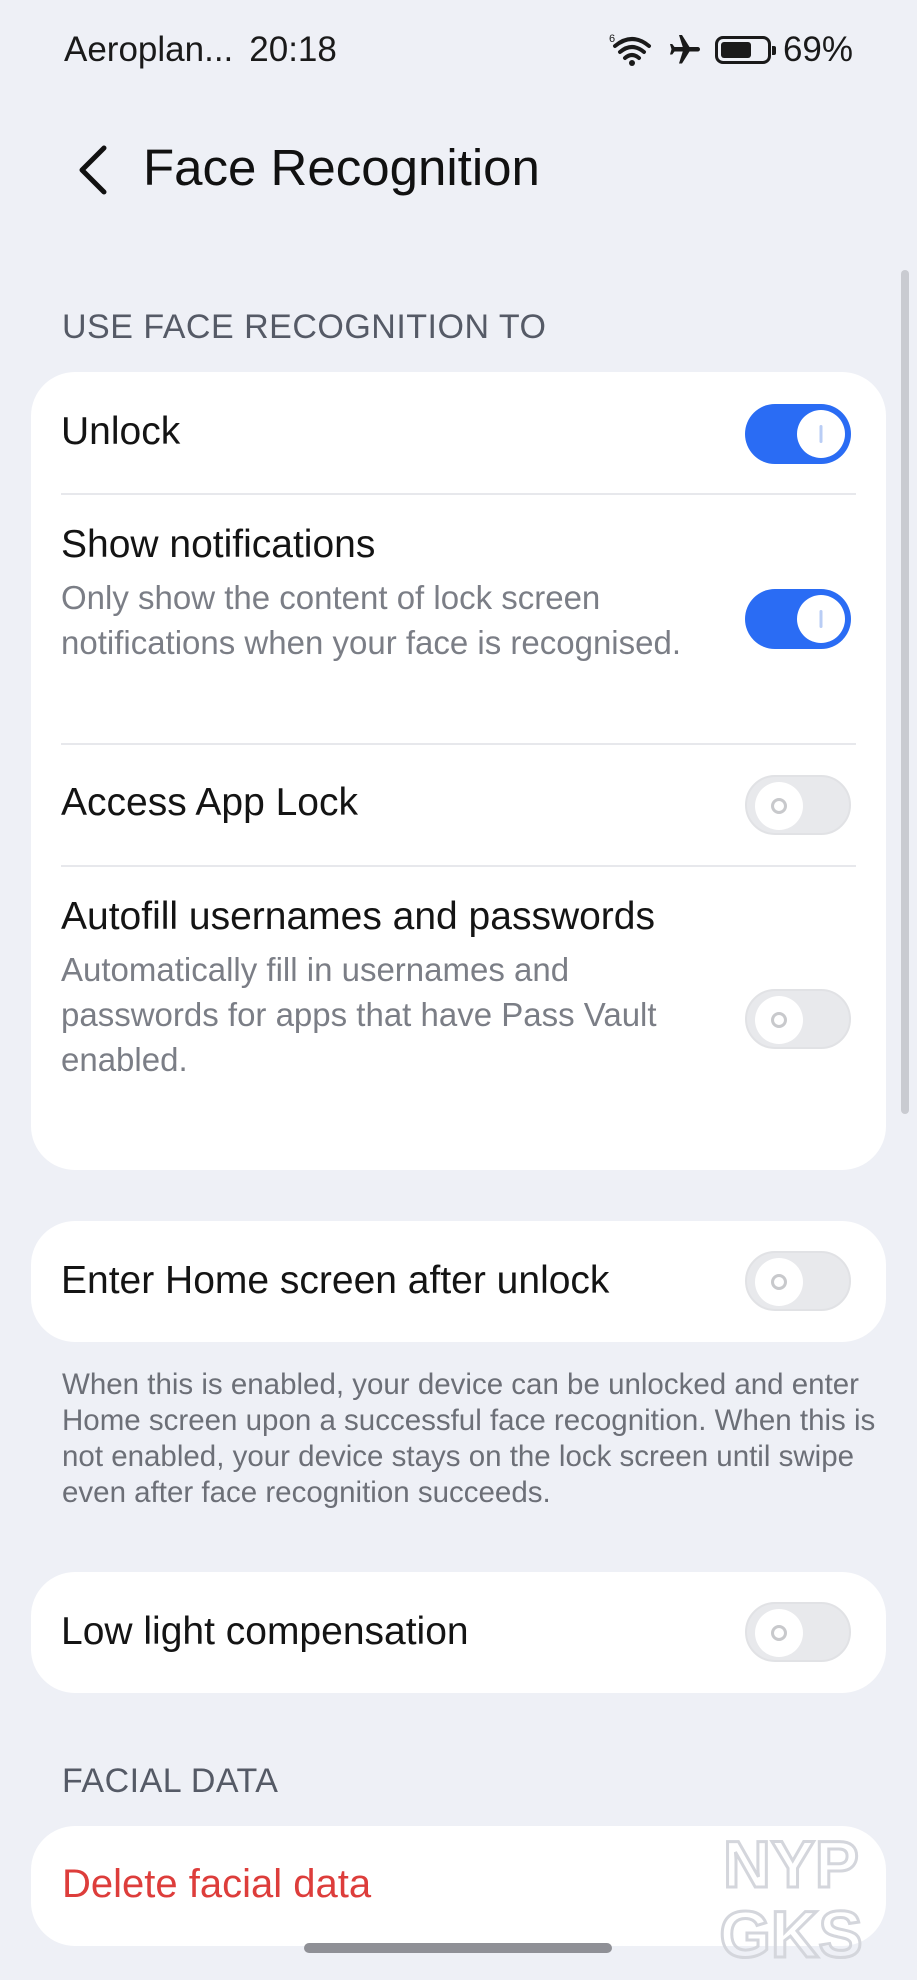  What do you see at coordinates (218, 544) in the screenshot?
I see `setting-title: Show notifications` at bounding box center [218, 544].